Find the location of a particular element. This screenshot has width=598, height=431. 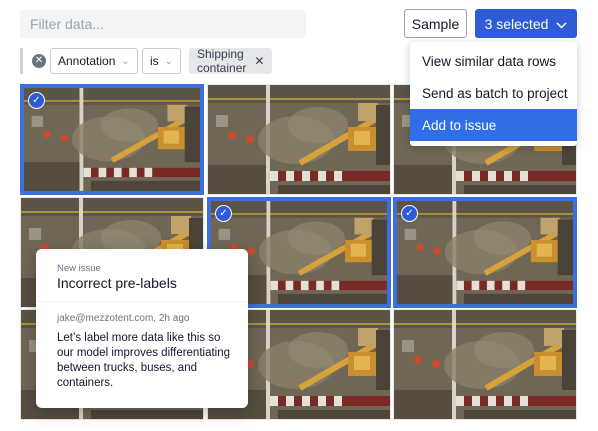

selected-dropdown-button: 3 selected is located at coordinates (526, 23).